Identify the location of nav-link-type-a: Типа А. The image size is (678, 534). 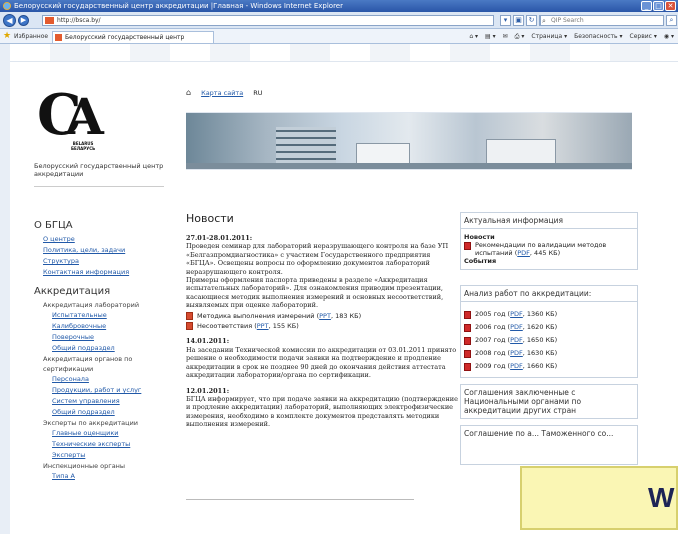
(113, 476).